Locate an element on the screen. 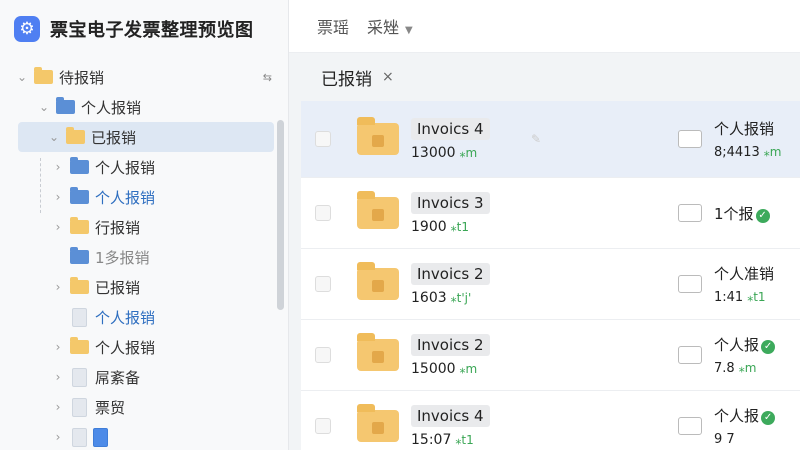 The image size is (800, 450). document-icon is located at coordinates (79, 317).